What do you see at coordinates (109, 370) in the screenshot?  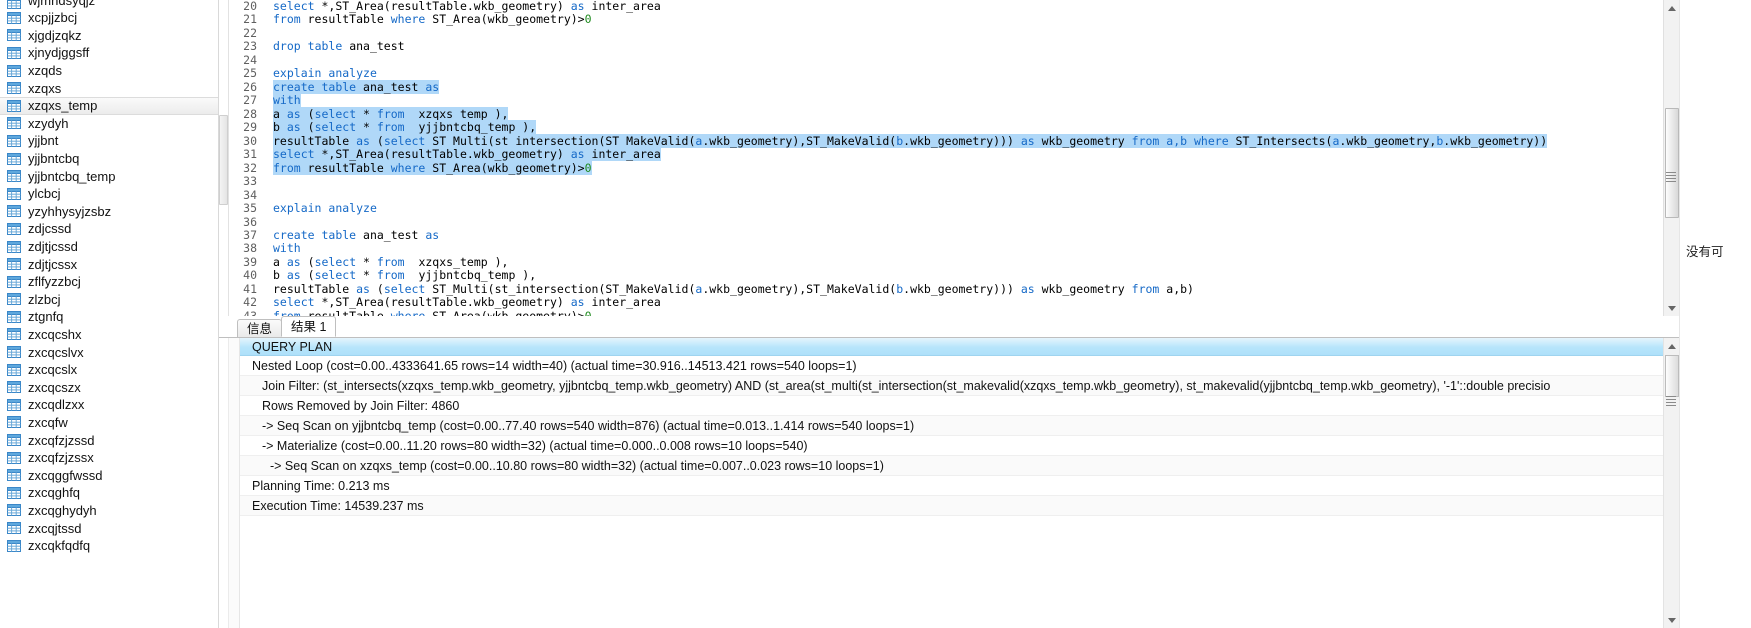 I see `sidebar-item-zxcqcslx: zxcqcslx` at bounding box center [109, 370].